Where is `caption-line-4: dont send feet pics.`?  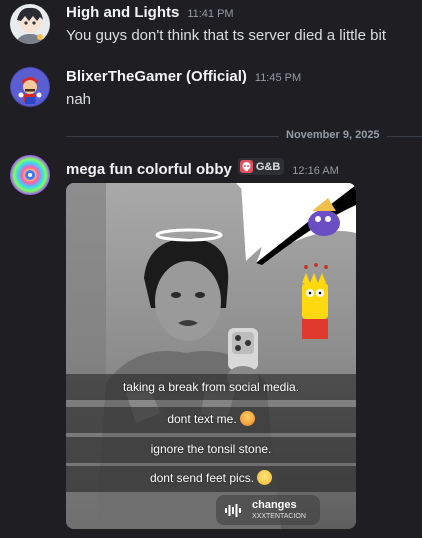
caption-line-4: dont send feet pics. is located at coordinates (211, 478).